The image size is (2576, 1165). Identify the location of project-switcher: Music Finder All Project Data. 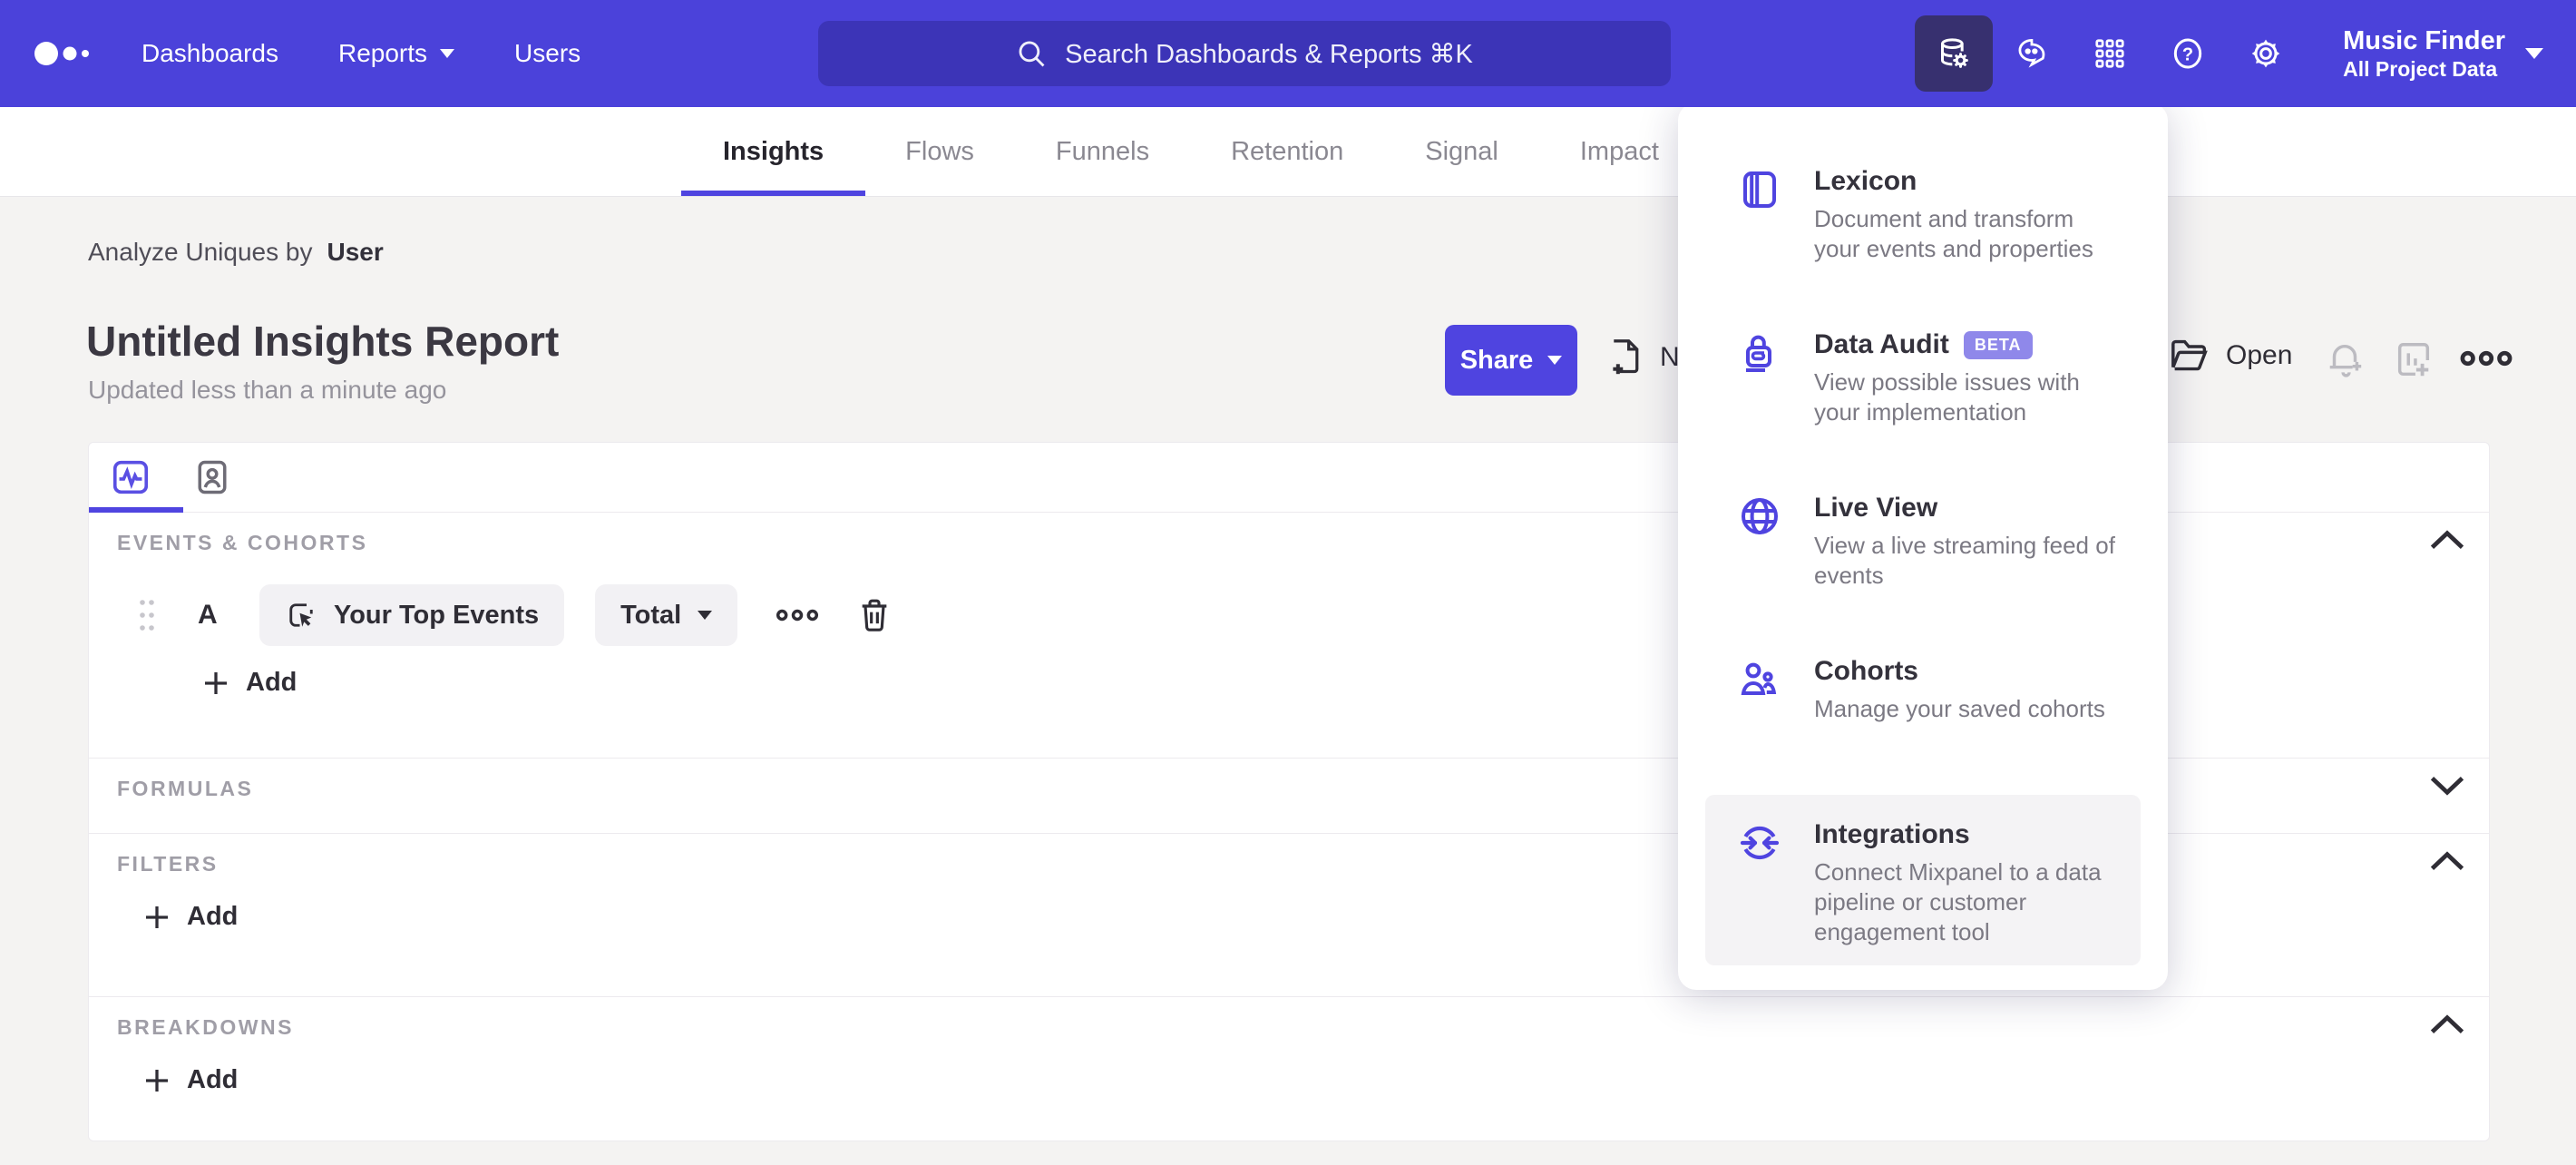
(2443, 53).